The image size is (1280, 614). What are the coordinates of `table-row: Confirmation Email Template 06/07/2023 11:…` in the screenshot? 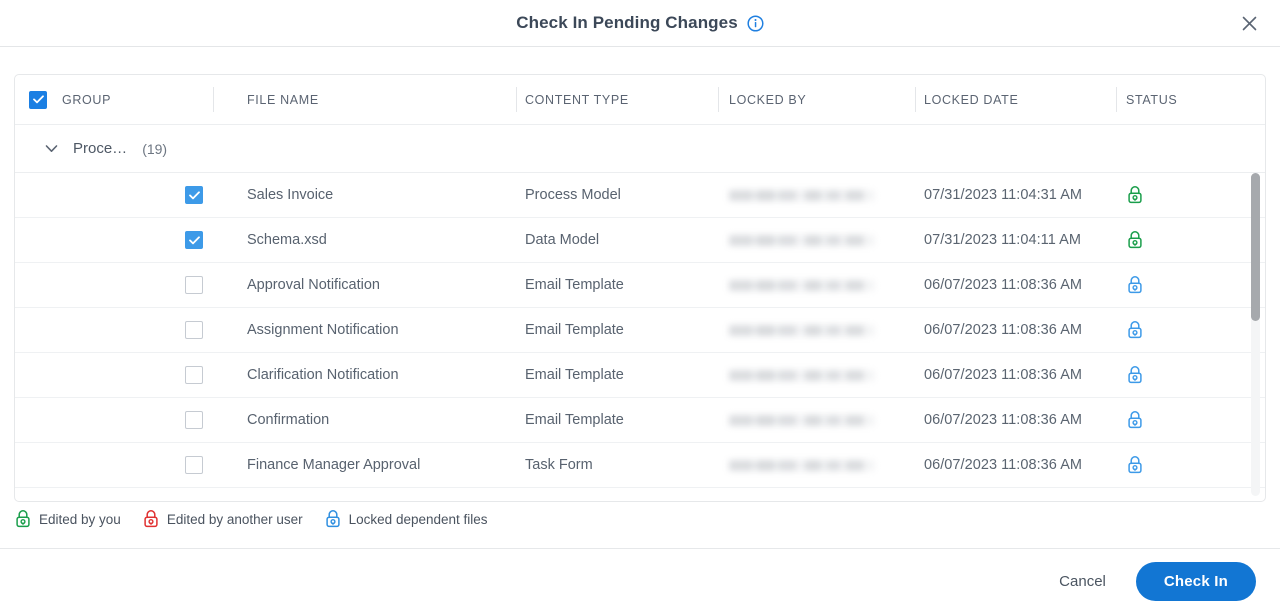 It's located at (640, 420).